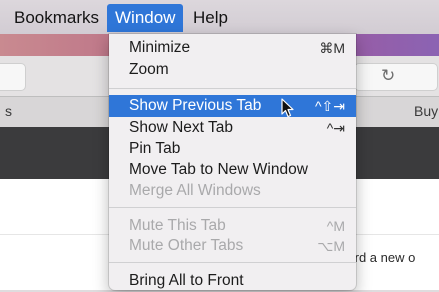 This screenshot has width=439, height=292. I want to click on menu-item-bring-all-to-front: Bring All to Front, so click(232, 281).